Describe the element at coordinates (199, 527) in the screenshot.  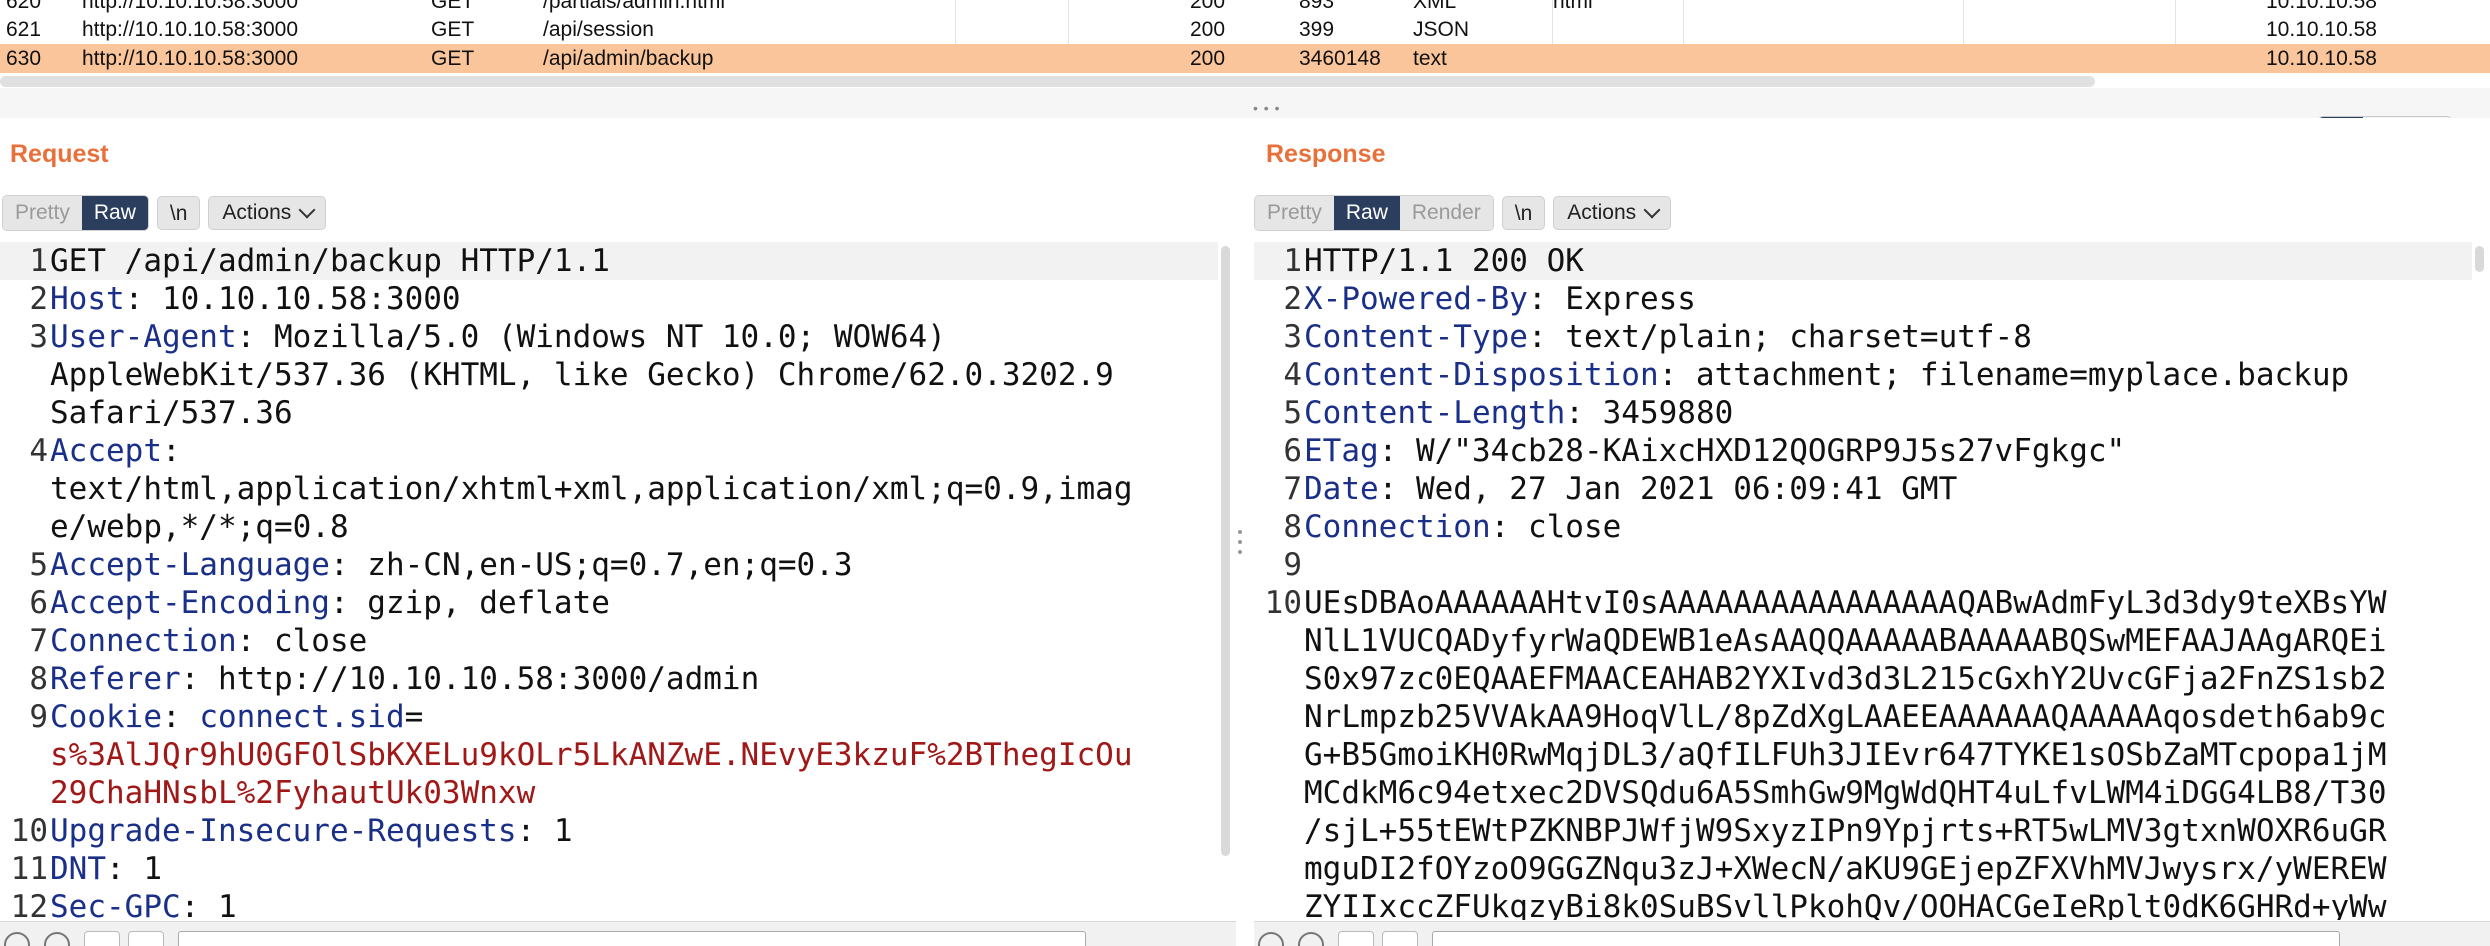
I see `line-content: e/webp,*/*;q=0.8` at that location.